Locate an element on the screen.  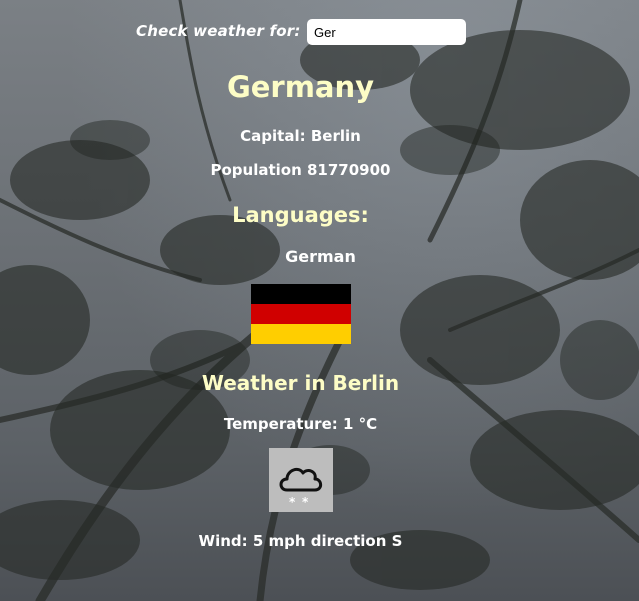
search-label: Check weather for: is located at coordinates (218, 31).